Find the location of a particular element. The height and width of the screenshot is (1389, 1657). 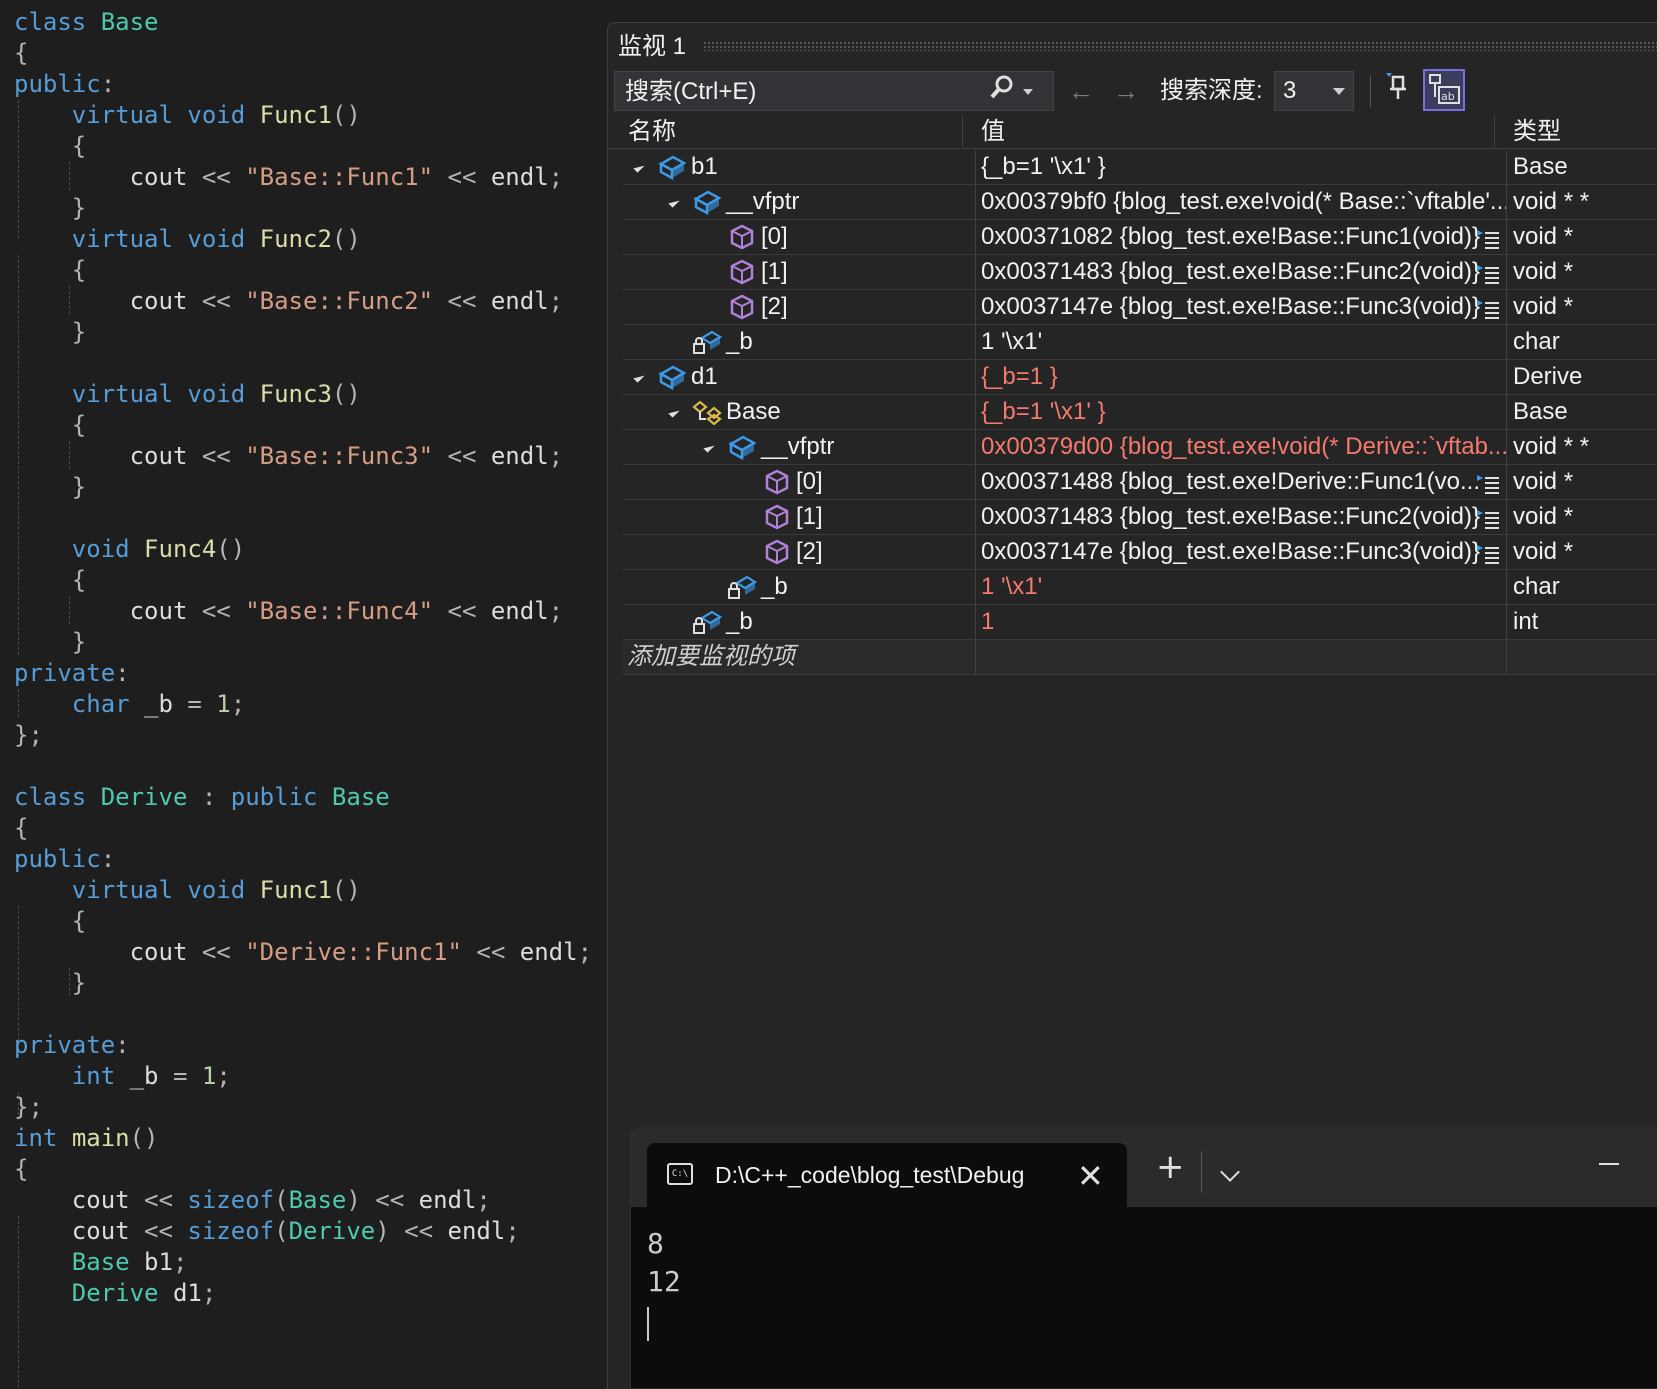

terminal-tab-title: D:\C++_code\blog_test\Debug is located at coordinates (870, 1175).